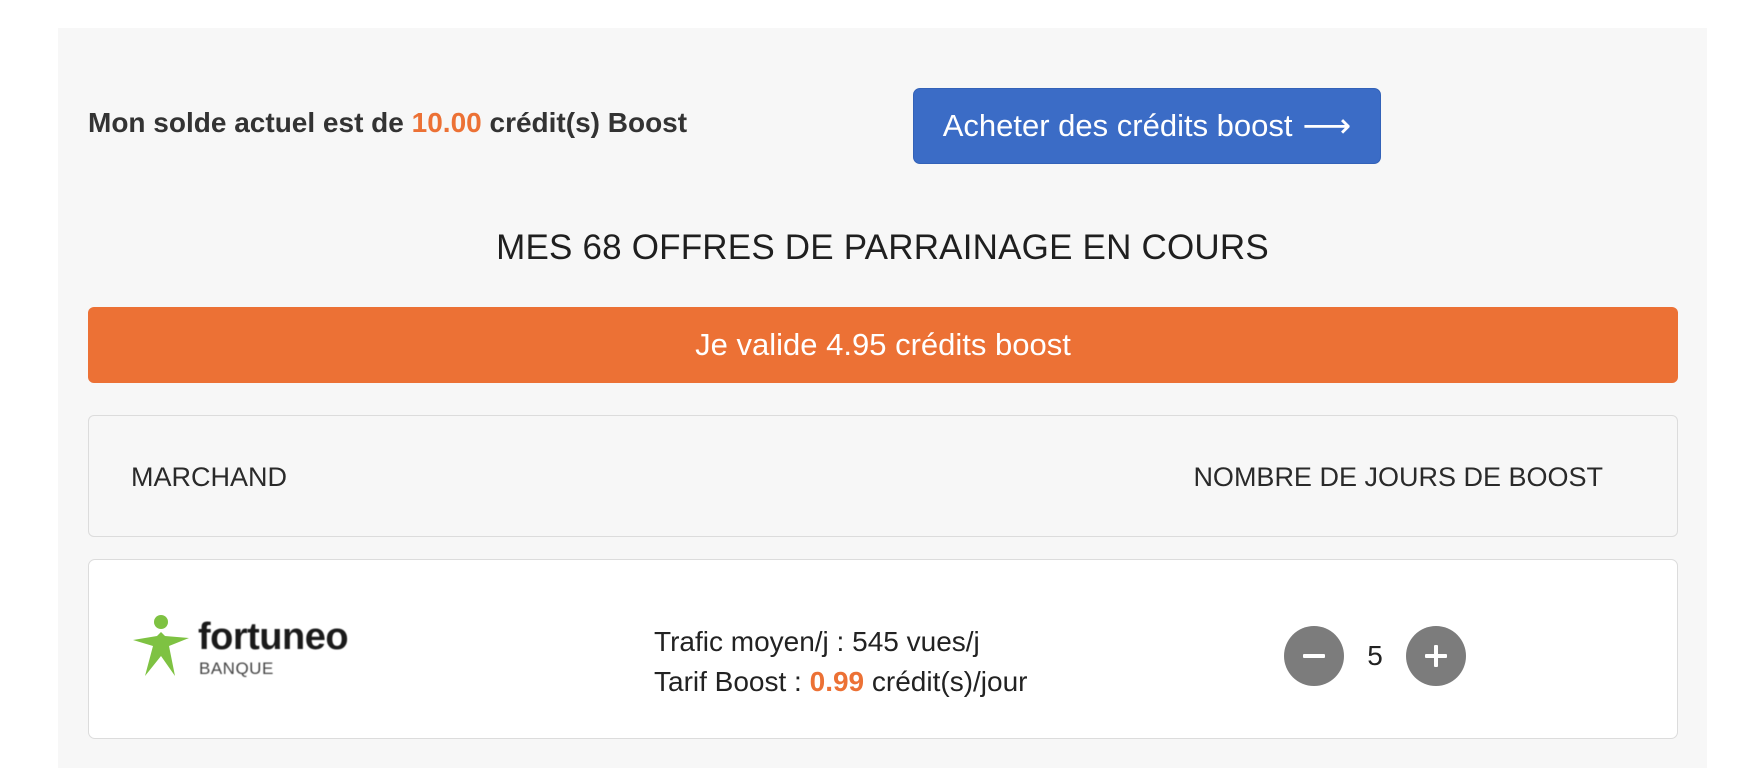 The image size is (1764, 768). What do you see at coordinates (949, 681) in the screenshot?
I see `tariff-unit: crédit(s)/jour` at bounding box center [949, 681].